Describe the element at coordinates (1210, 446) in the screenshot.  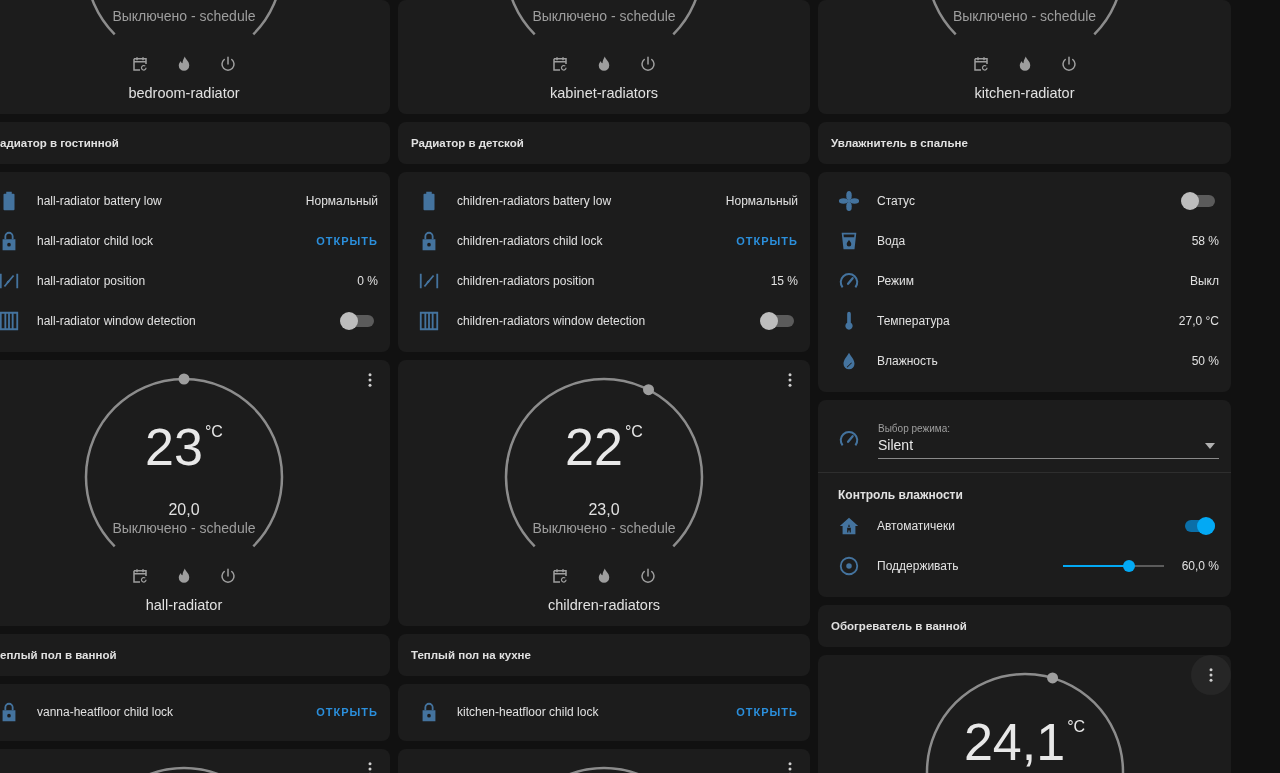
I see `dropdown-caret-icon` at that location.